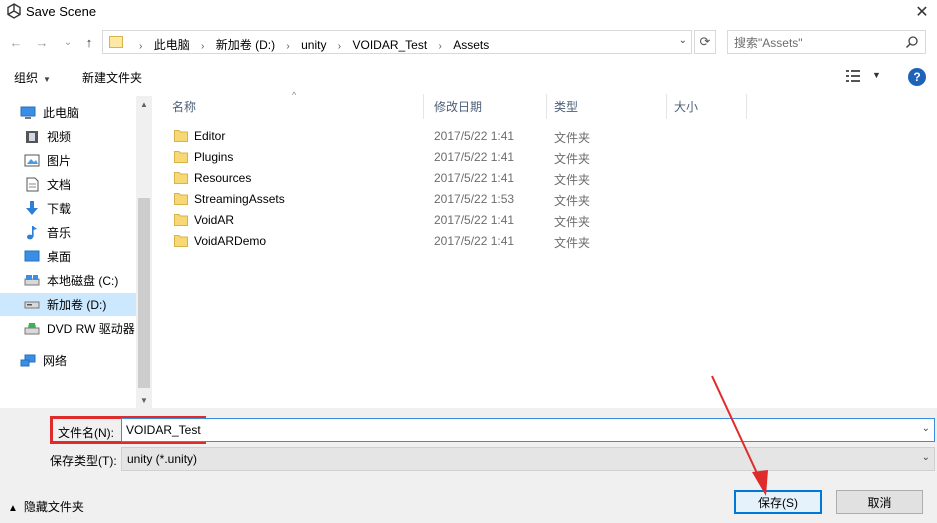 The width and height of the screenshot is (937, 523). Describe the element at coordinates (607, 106) in the screenshot. I see `column-header-type: 类型` at that location.